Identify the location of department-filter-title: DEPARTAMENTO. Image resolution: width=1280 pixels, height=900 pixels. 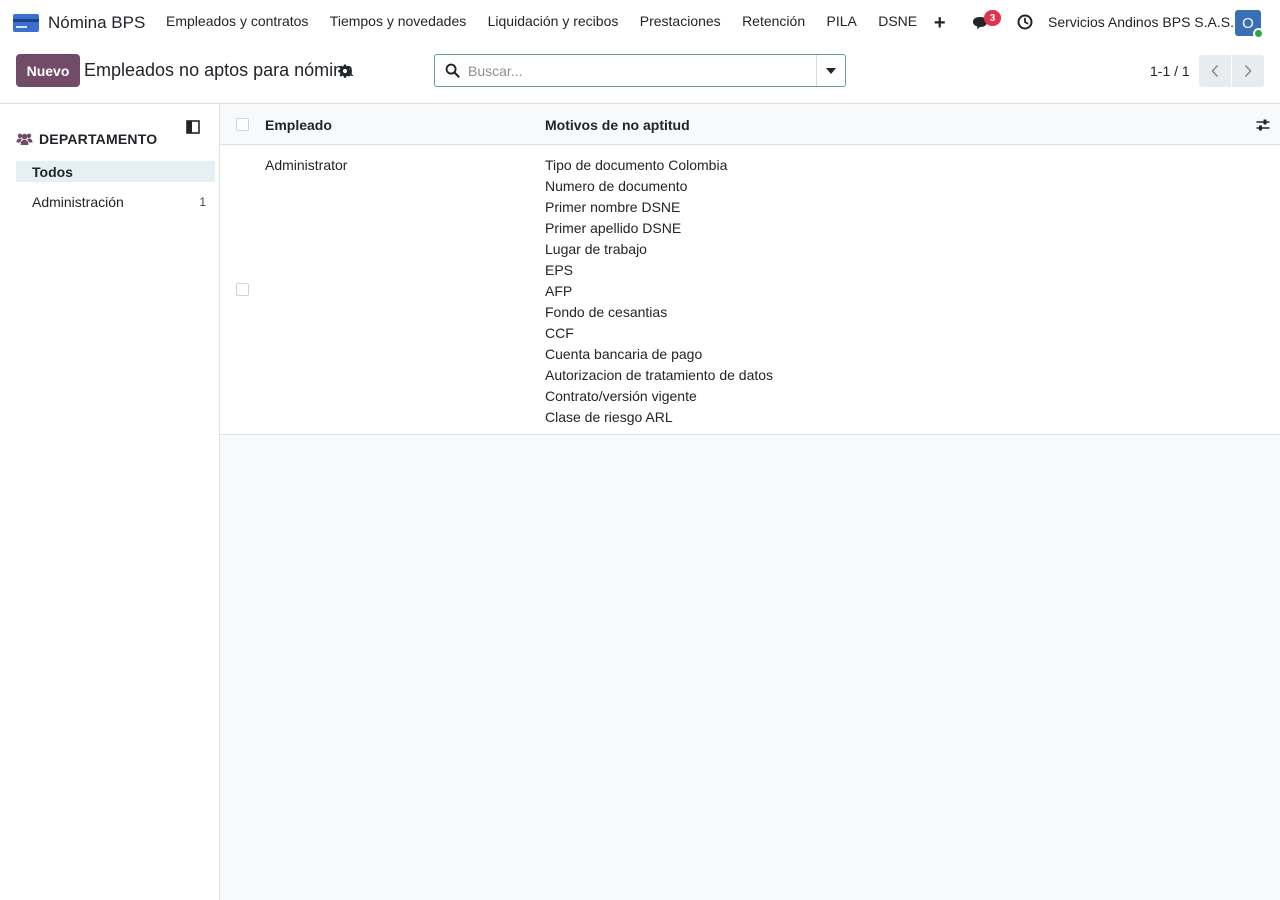
(98, 139).